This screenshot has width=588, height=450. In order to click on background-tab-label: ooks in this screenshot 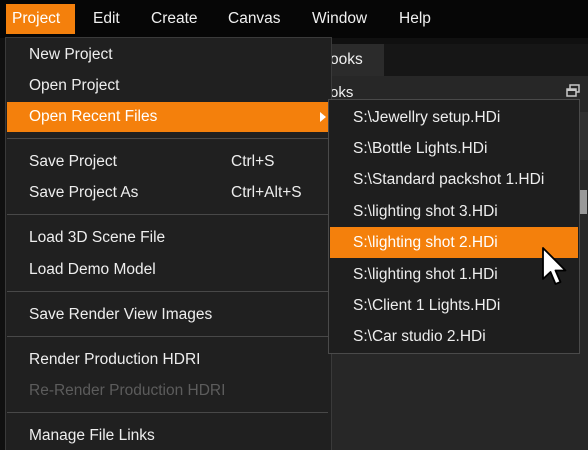, I will do `click(346, 59)`.